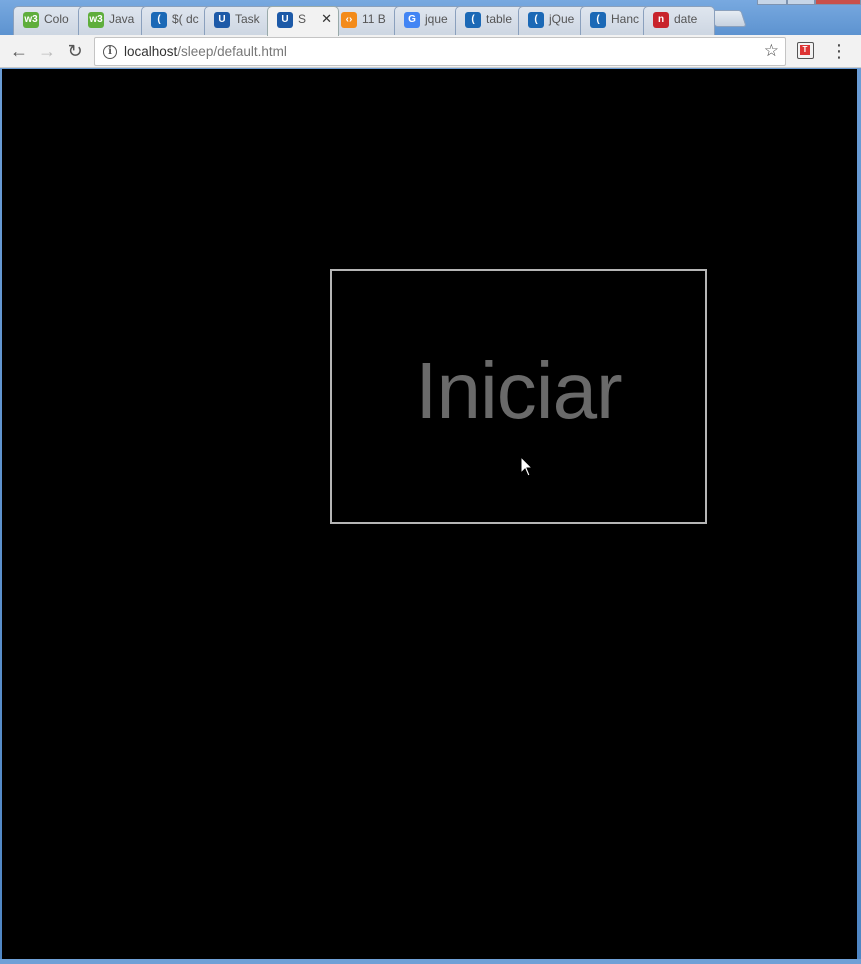  What do you see at coordinates (247, 19) in the screenshot?
I see `tab-label: Task` at bounding box center [247, 19].